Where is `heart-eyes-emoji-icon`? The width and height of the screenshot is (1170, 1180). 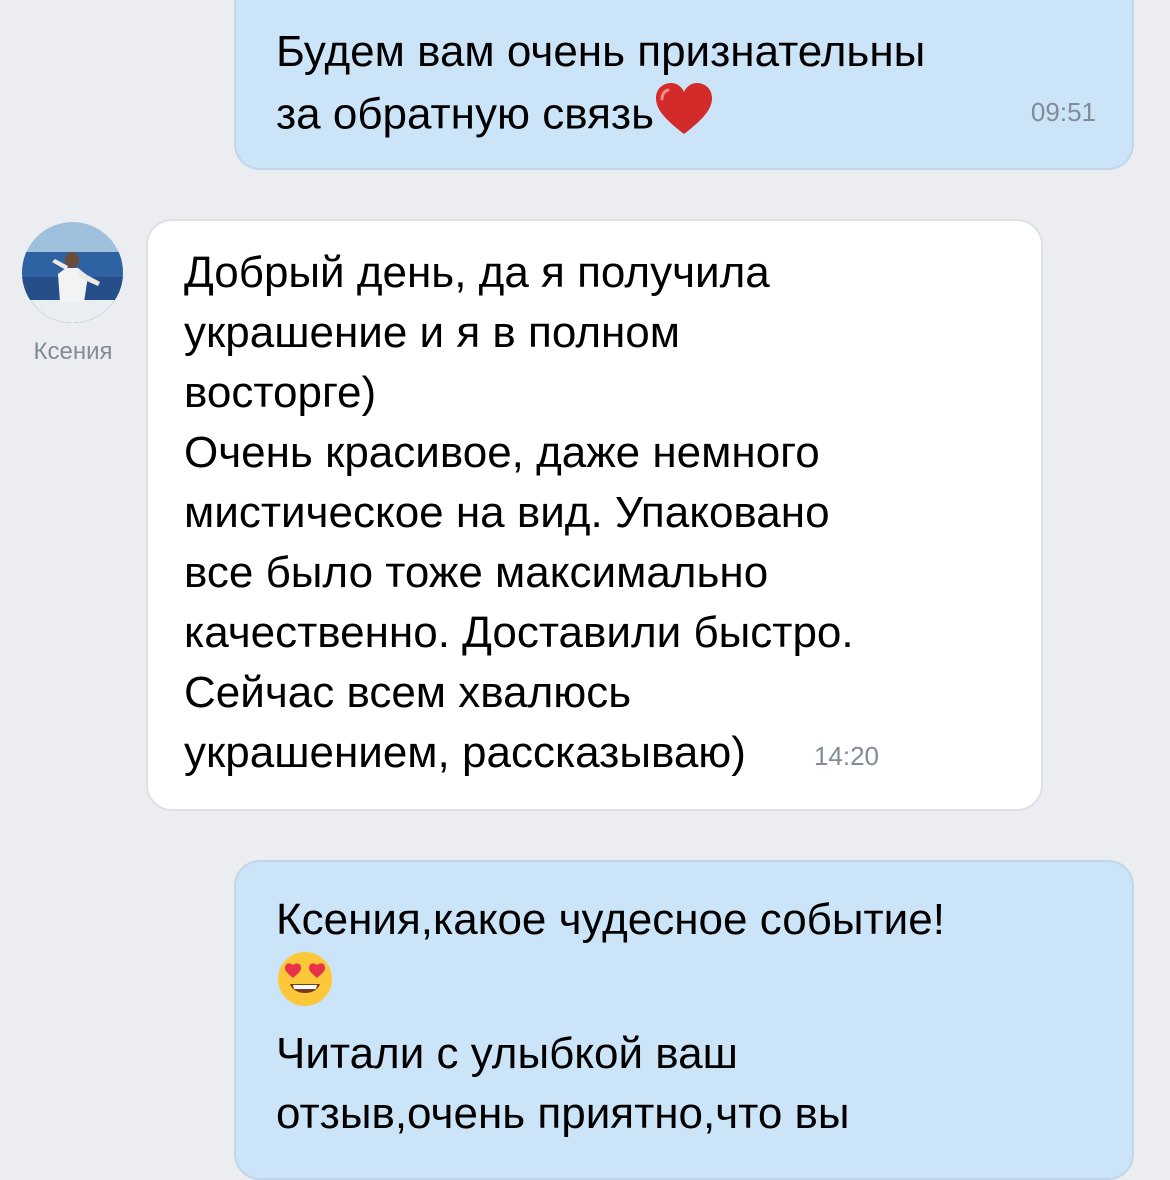
heart-eyes-emoji-icon is located at coordinates (305, 987).